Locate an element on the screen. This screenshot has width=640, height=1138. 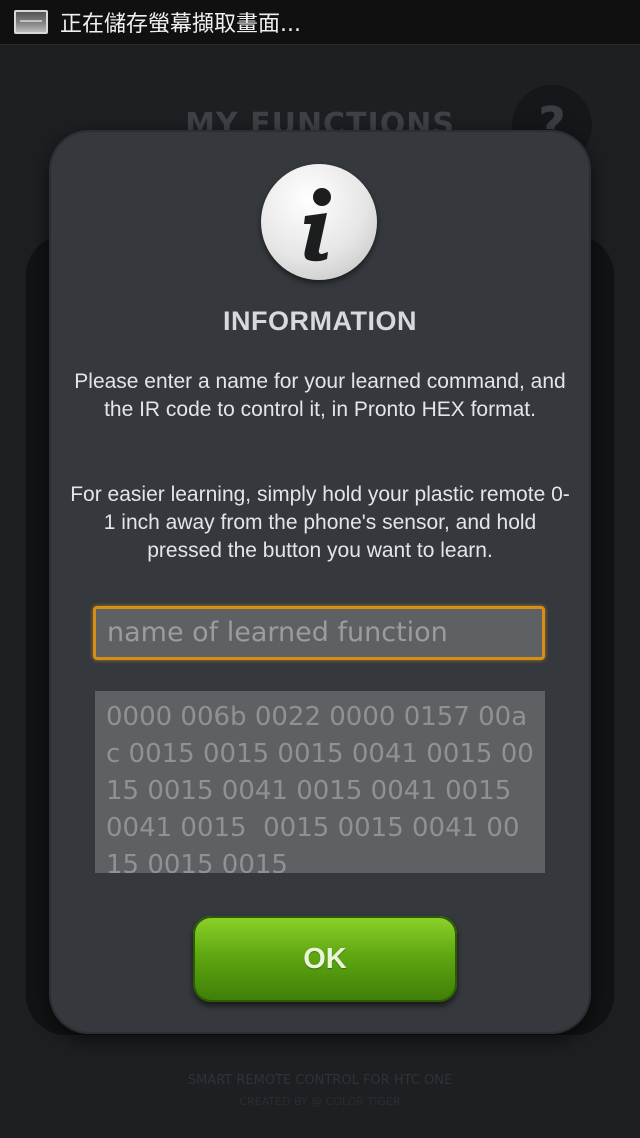
dialog-title: INFORMATION is located at coordinates (320, 321).